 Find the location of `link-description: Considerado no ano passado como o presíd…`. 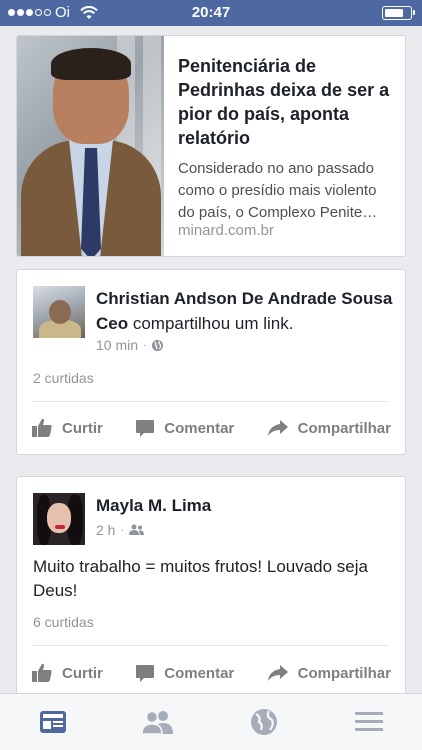

link-description: Considerado no ano passado como o presíd… is located at coordinates (278, 190).